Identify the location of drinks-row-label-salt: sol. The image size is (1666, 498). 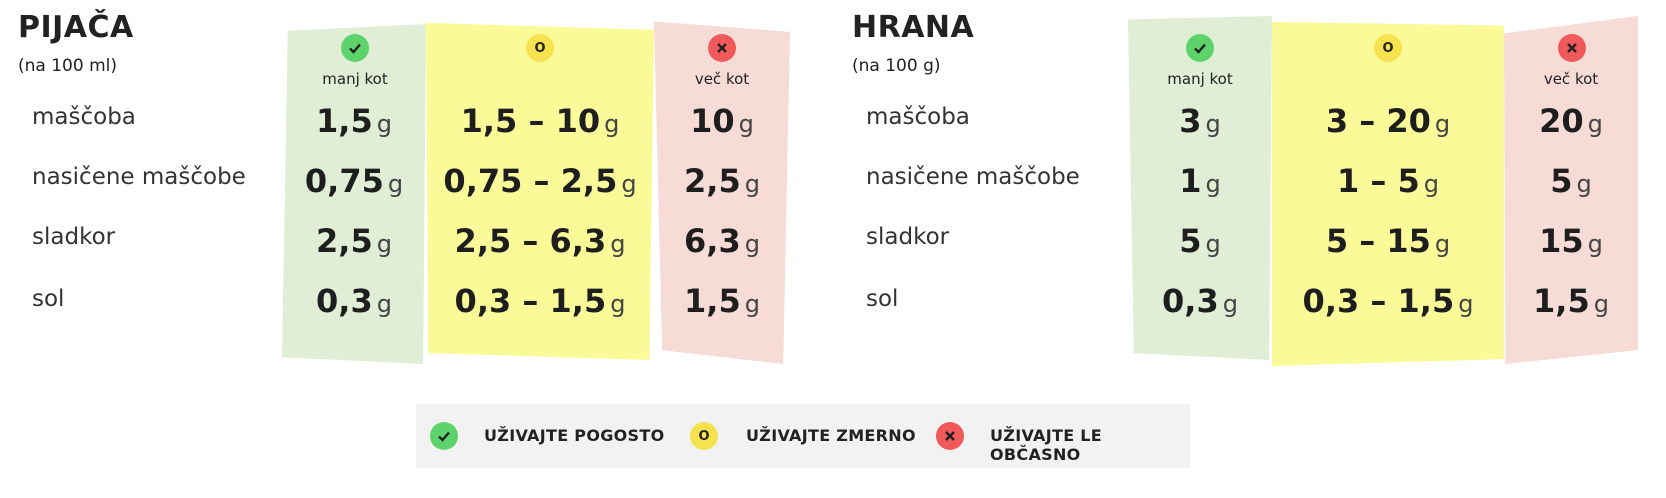
(48, 299).